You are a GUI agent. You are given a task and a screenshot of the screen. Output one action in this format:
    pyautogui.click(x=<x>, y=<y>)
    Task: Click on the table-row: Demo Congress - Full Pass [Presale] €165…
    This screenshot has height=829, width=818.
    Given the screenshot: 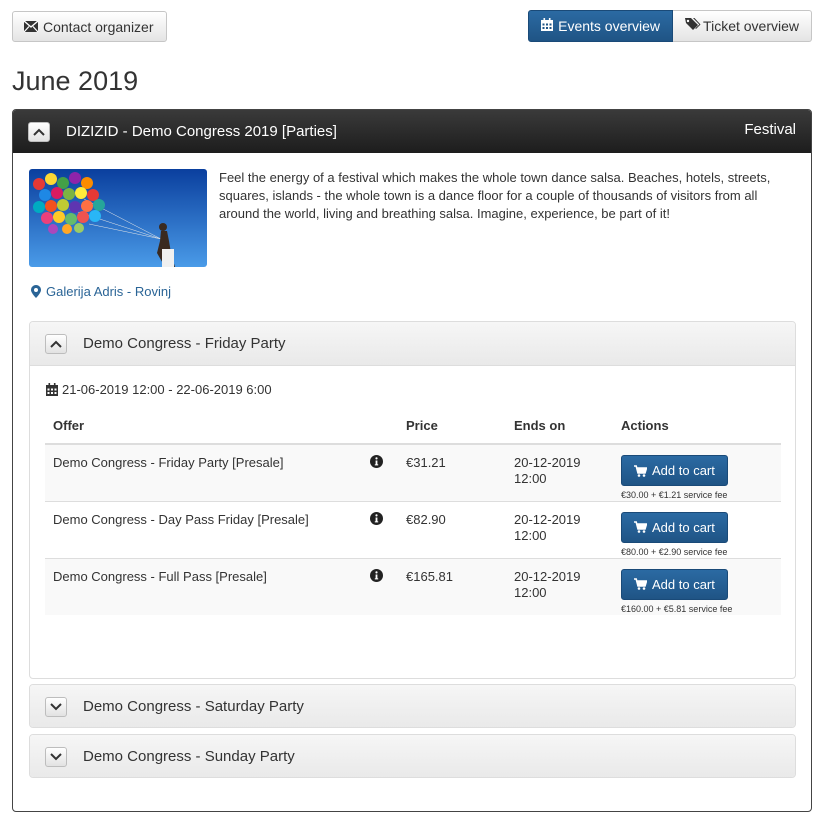 What is the action you would take?
    pyautogui.click(x=413, y=586)
    